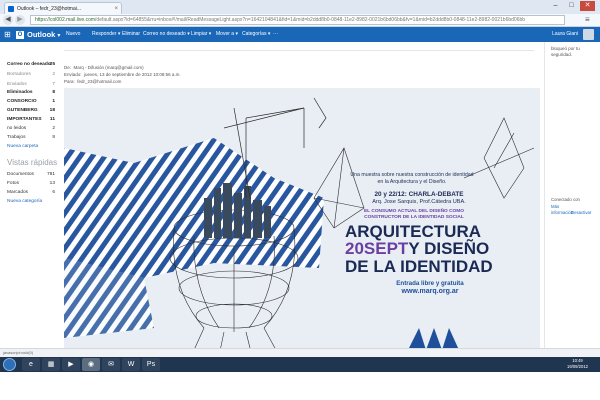  I want to click on folder-label: Eliminados, so click(20, 92).